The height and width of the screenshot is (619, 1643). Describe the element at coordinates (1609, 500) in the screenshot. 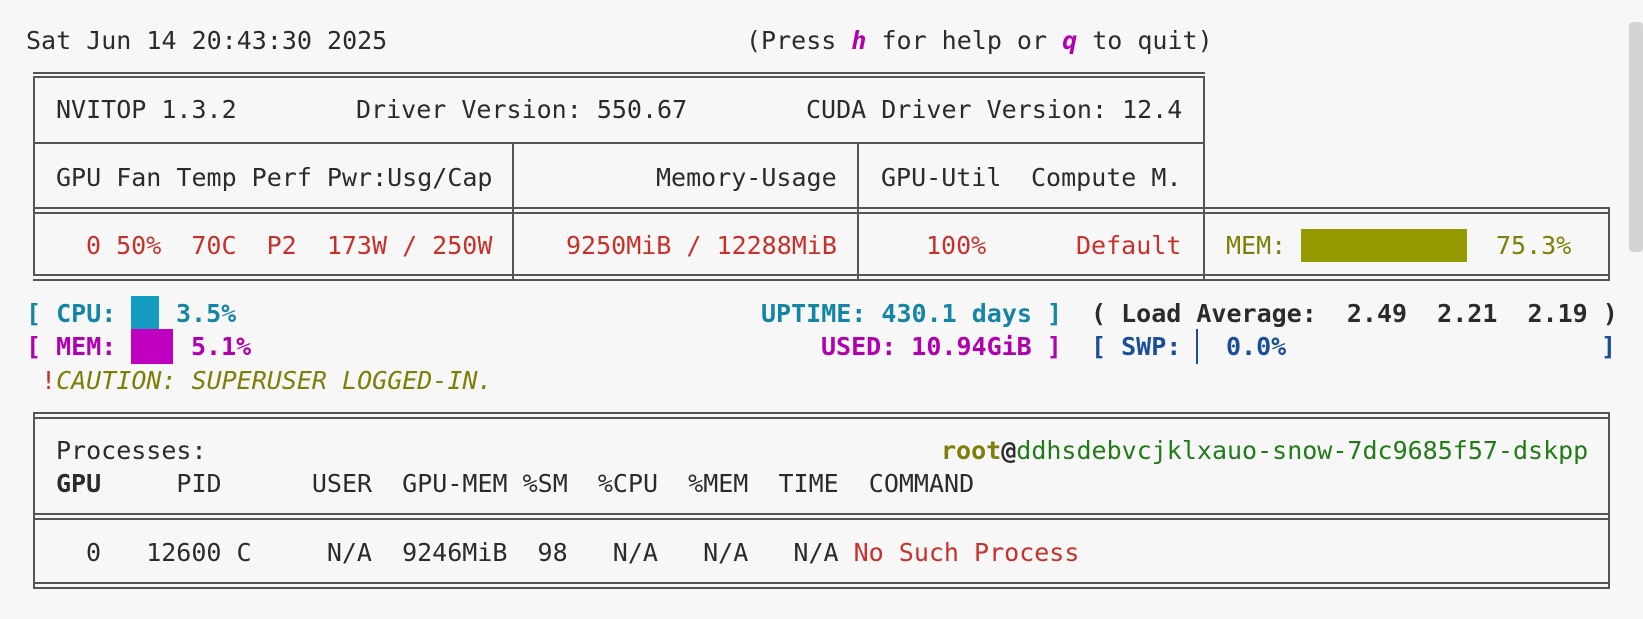

I see `proc-right-border` at that location.